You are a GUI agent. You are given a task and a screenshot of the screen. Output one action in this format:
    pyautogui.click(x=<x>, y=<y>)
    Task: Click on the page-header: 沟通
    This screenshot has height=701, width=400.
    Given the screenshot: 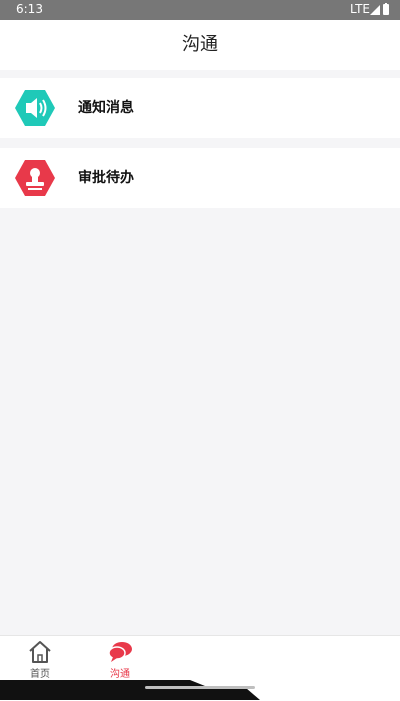 What is the action you would take?
    pyautogui.click(x=200, y=45)
    